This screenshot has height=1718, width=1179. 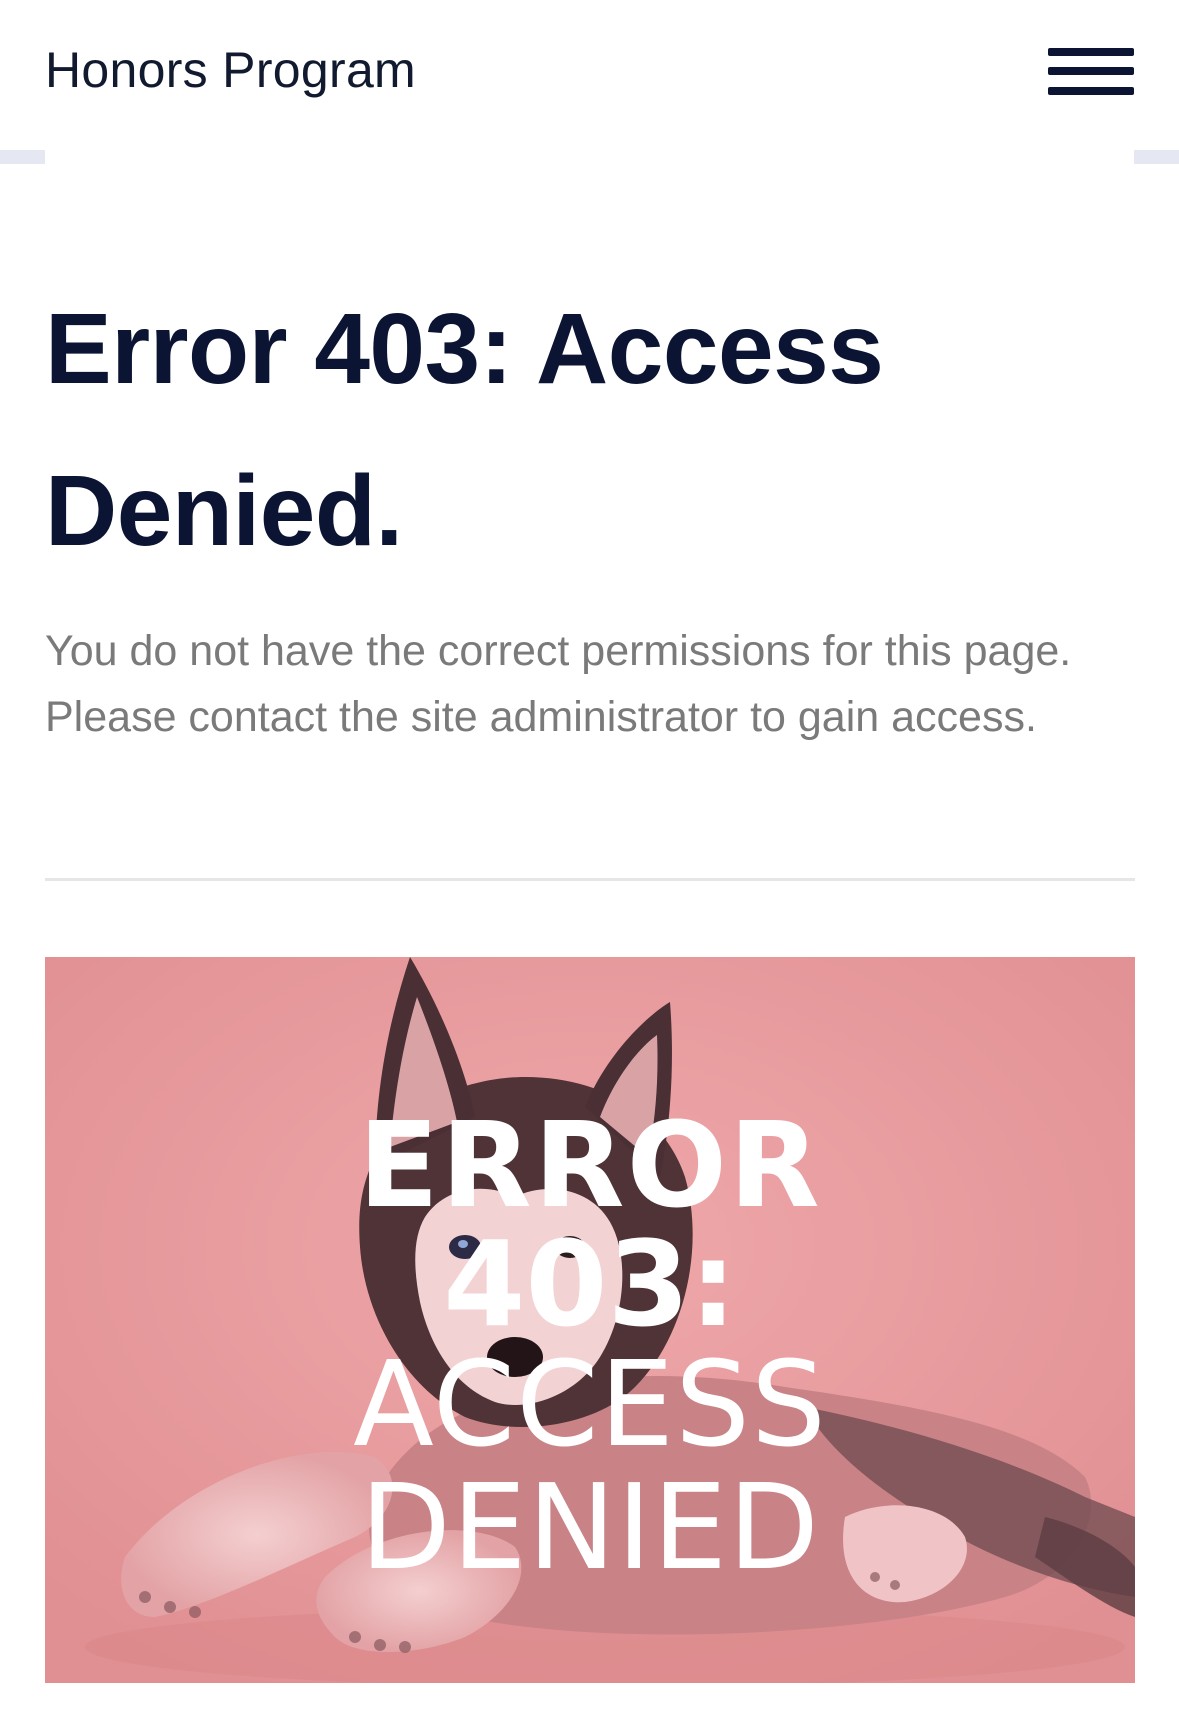 What do you see at coordinates (590, 1527) in the screenshot?
I see `hero-text-line-denied: DENIED` at bounding box center [590, 1527].